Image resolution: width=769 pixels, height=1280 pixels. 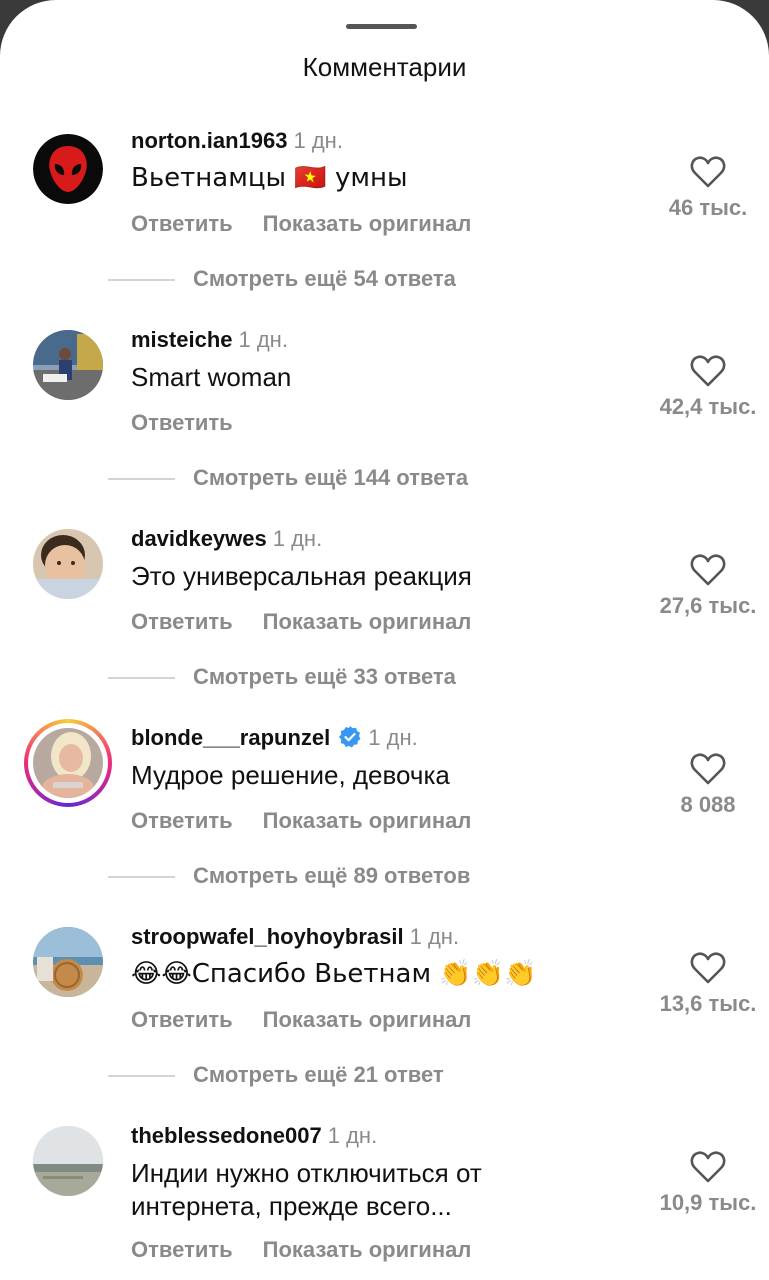 I want to click on username: stroopwafel_hoyhoybrasil, so click(x=267, y=936).